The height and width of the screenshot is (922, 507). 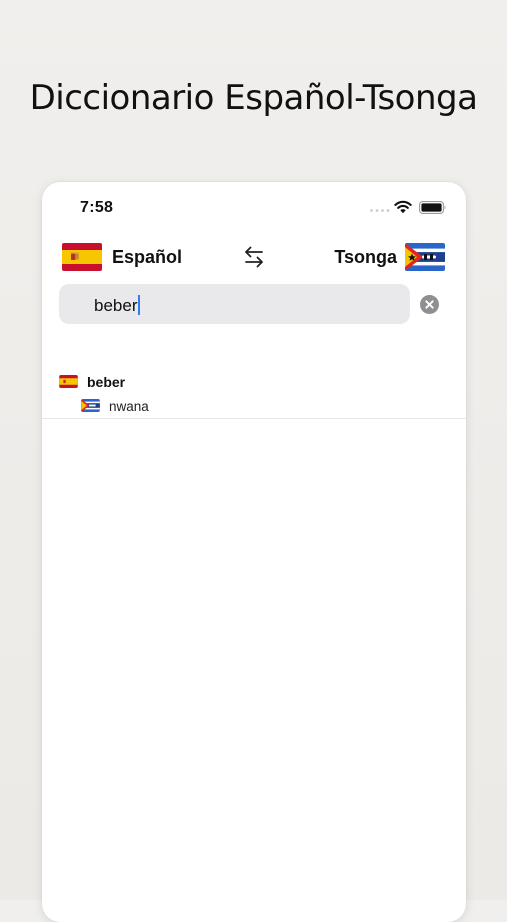 I want to click on result-word: beber, so click(x=106, y=382).